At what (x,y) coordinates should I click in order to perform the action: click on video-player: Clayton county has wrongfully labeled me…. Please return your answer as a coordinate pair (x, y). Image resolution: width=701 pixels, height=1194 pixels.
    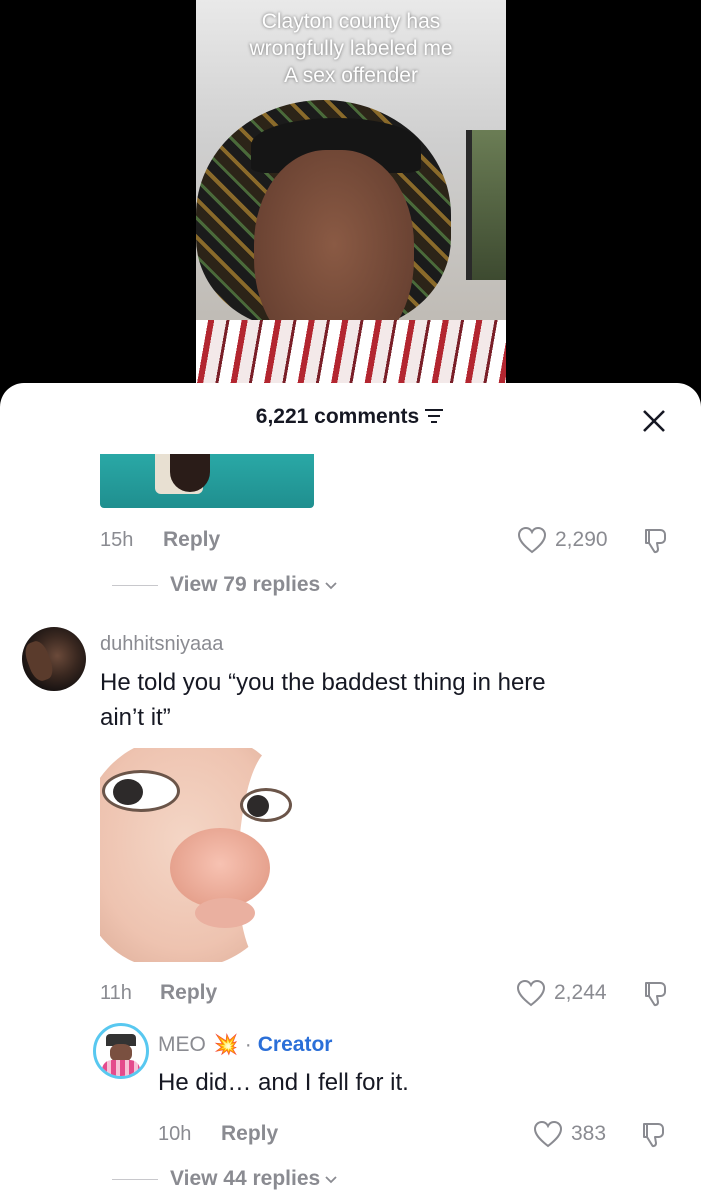
    Looking at the image, I should click on (351, 200).